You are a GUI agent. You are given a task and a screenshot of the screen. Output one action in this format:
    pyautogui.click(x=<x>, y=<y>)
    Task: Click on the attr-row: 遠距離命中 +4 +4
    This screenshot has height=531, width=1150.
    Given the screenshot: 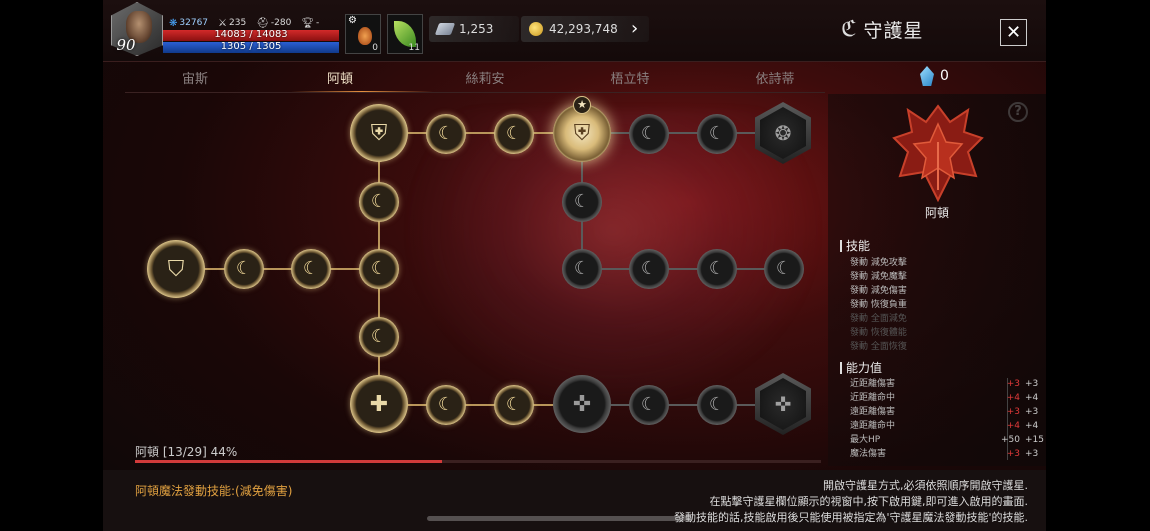 What is the action you would take?
    pyautogui.click(x=944, y=426)
    